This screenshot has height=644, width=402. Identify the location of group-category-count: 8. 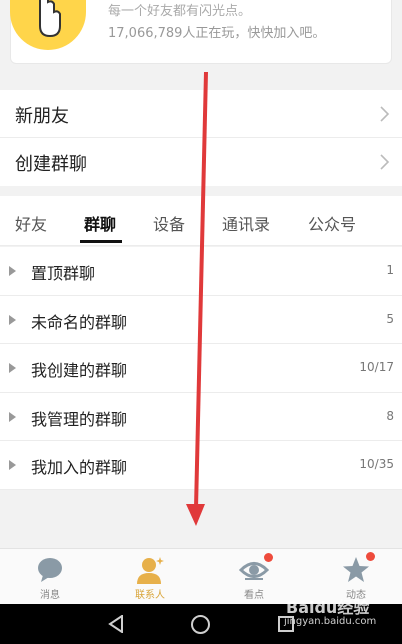
(390, 415).